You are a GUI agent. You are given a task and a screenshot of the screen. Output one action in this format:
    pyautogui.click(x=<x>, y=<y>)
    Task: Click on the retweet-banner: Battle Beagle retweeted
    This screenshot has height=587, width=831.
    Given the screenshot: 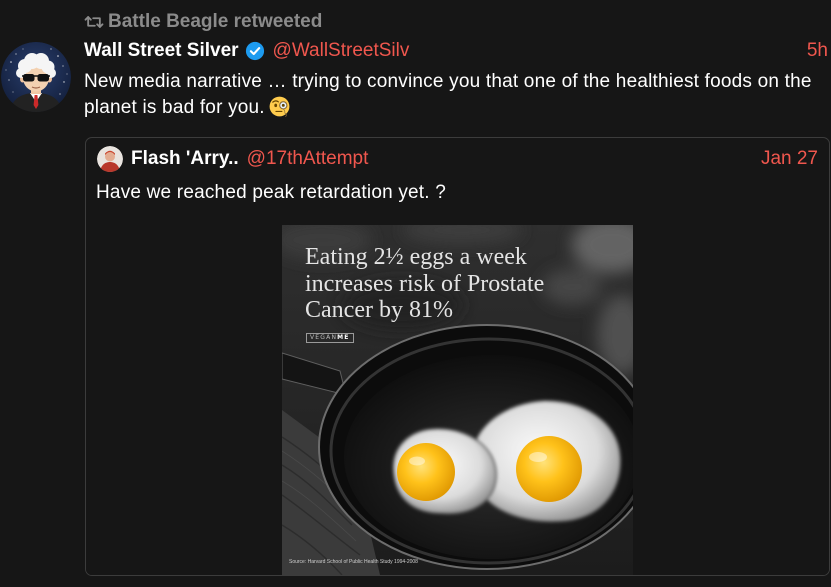 What is the action you would take?
    pyautogui.click(x=203, y=22)
    